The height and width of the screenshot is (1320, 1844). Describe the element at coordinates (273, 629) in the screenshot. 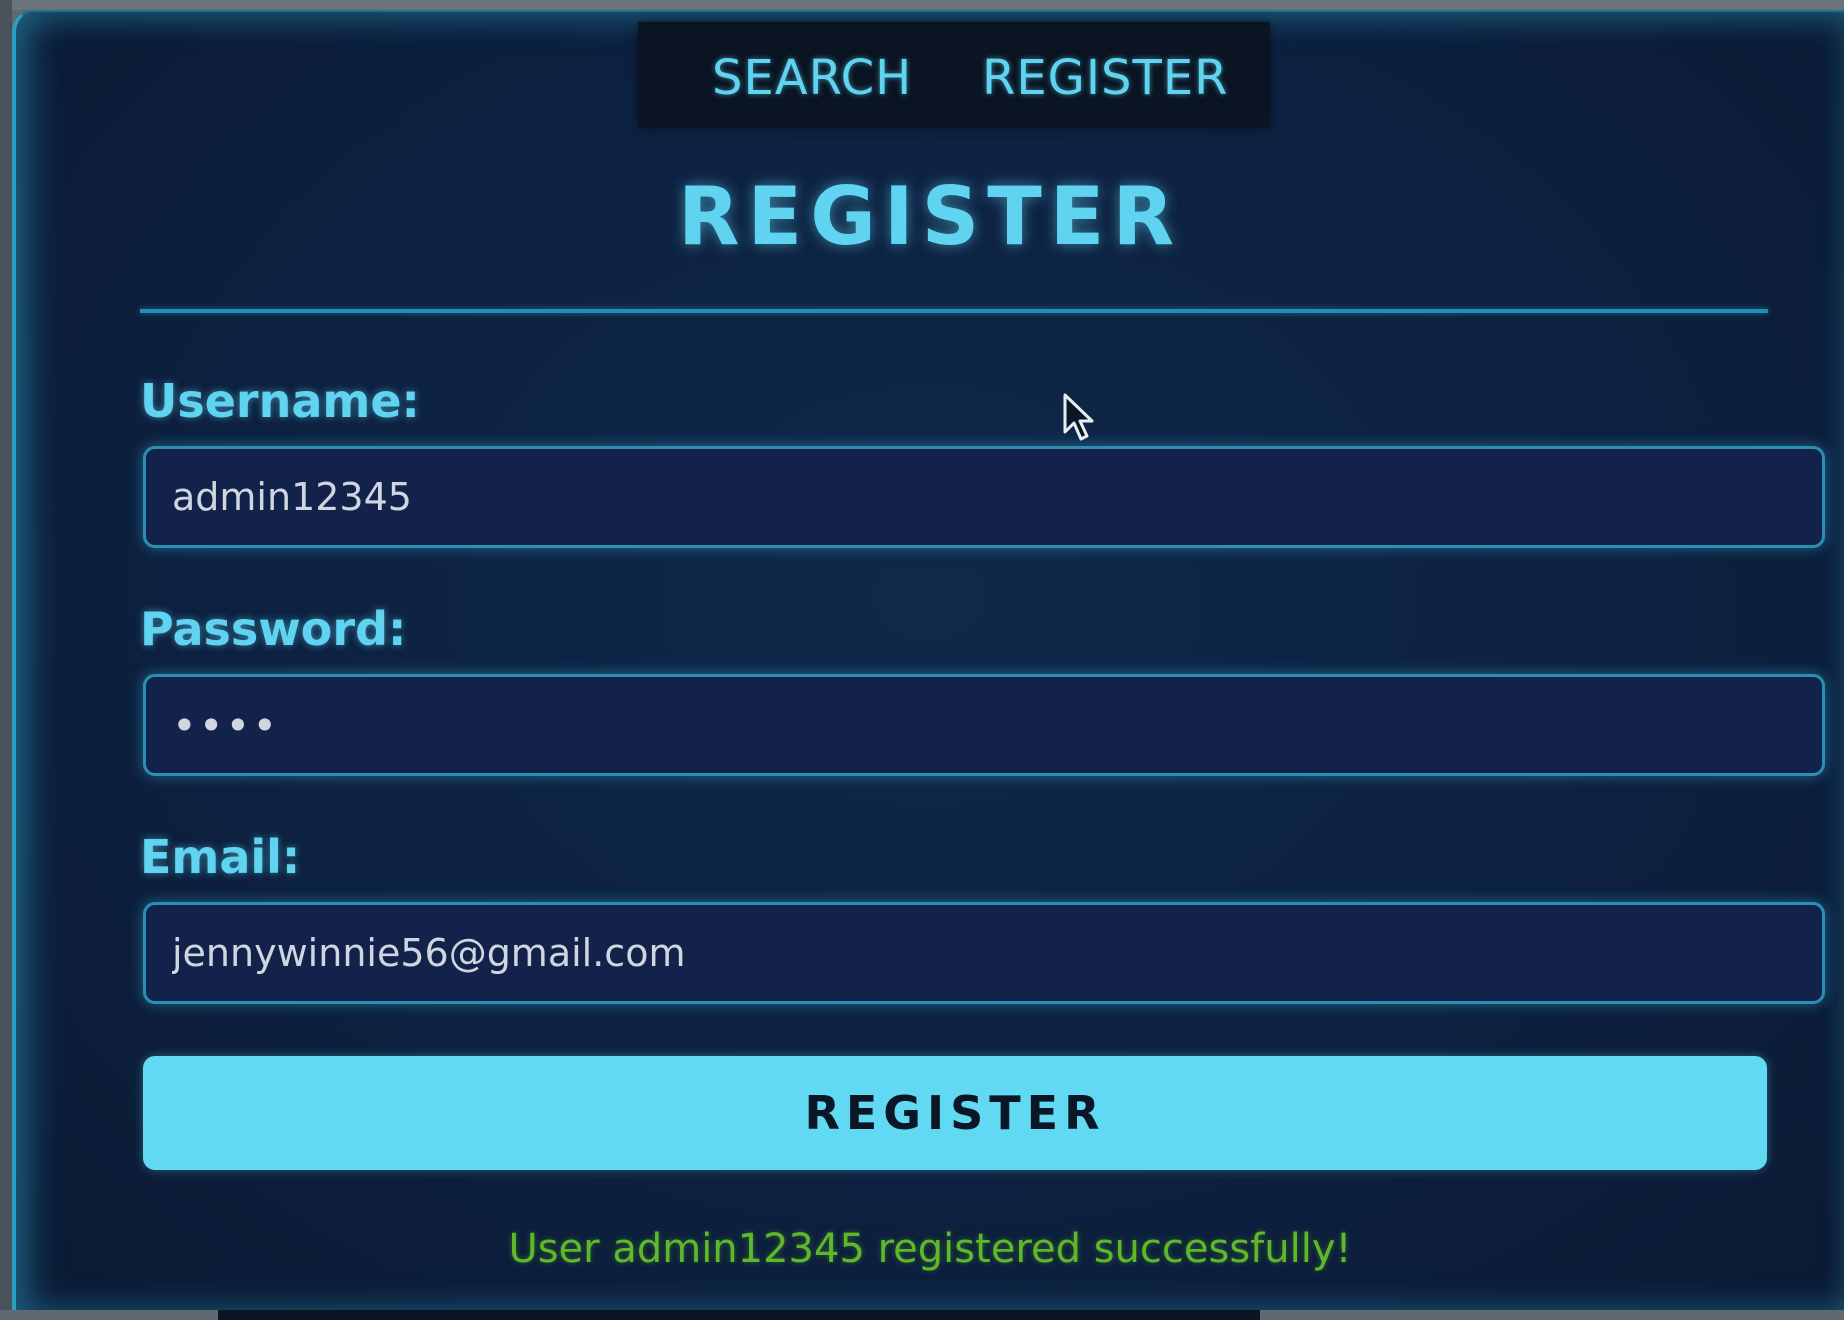

I see `password-label: Password:` at that location.